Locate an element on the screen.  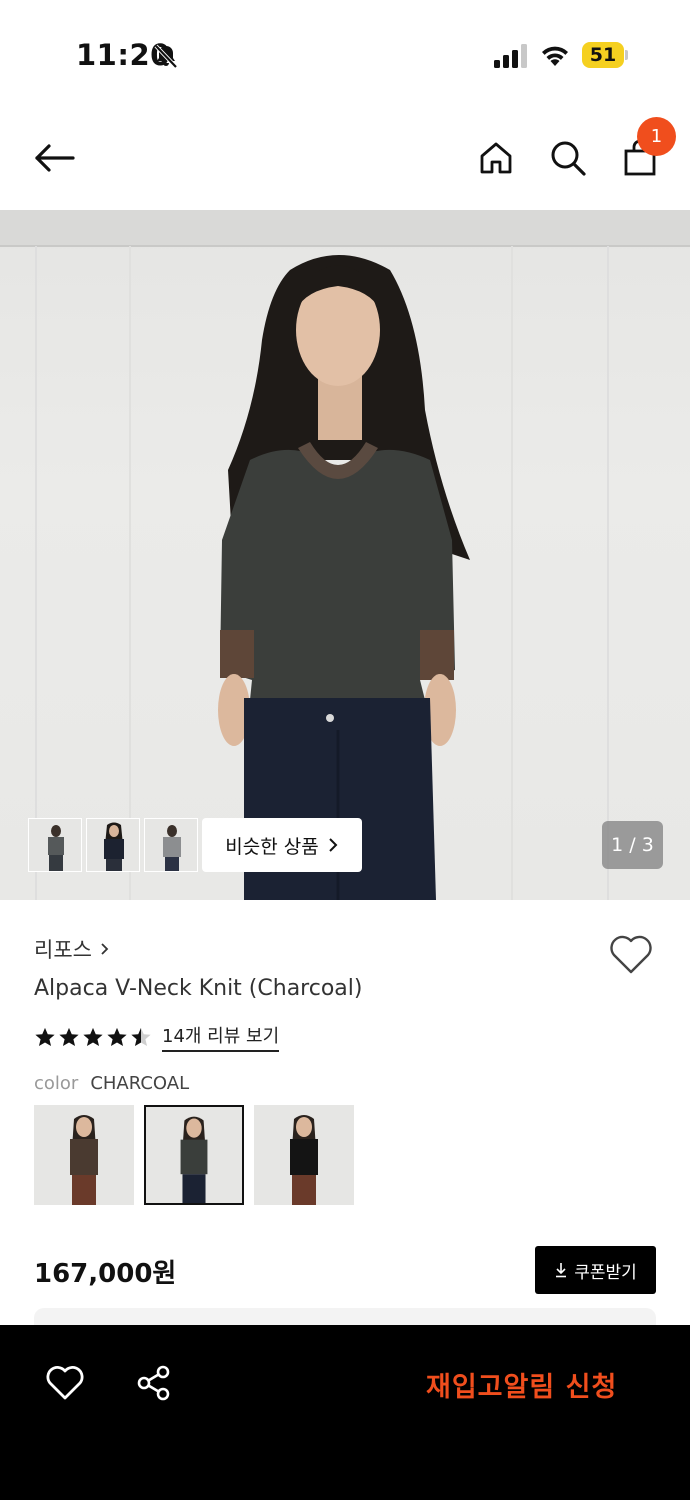
similar-products-button: 비슷한 상품 is located at coordinates (282, 845).